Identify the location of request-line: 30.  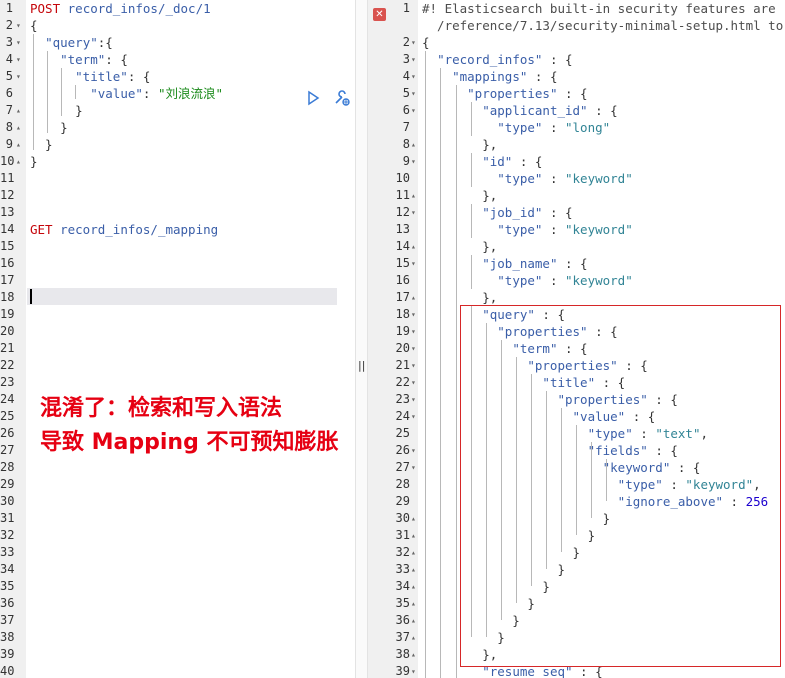
(177, 501).